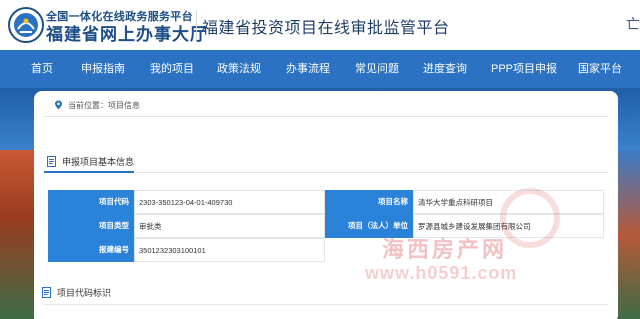  Describe the element at coordinates (369, 202) in the screenshot. I see `label-project-name: 项目名称` at that location.